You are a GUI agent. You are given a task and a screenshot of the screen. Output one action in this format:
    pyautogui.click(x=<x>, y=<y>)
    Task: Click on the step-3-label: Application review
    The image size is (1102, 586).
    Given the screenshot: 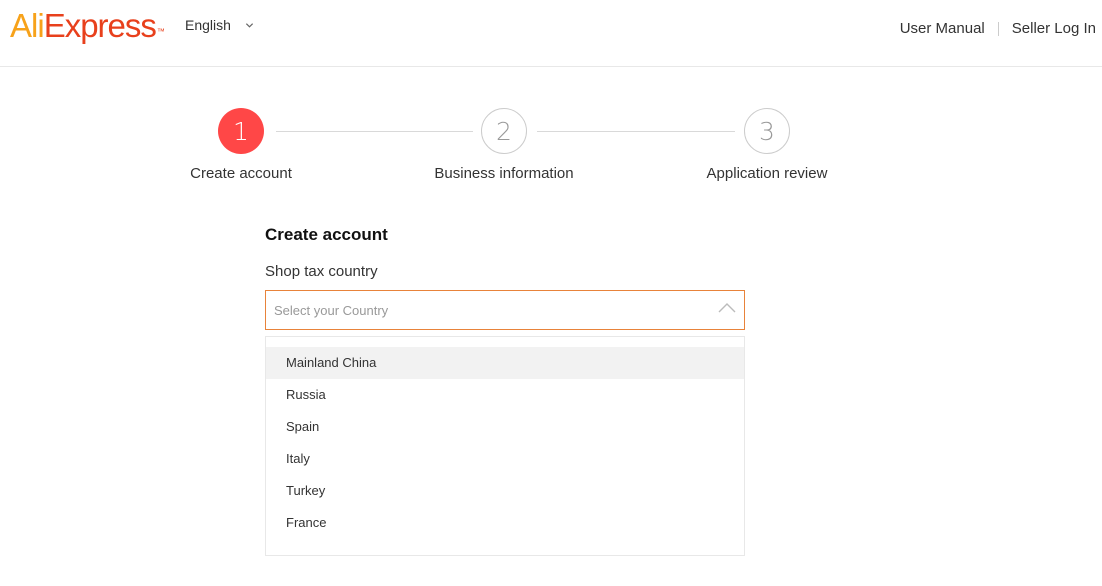 What is the action you would take?
    pyautogui.click(x=767, y=173)
    